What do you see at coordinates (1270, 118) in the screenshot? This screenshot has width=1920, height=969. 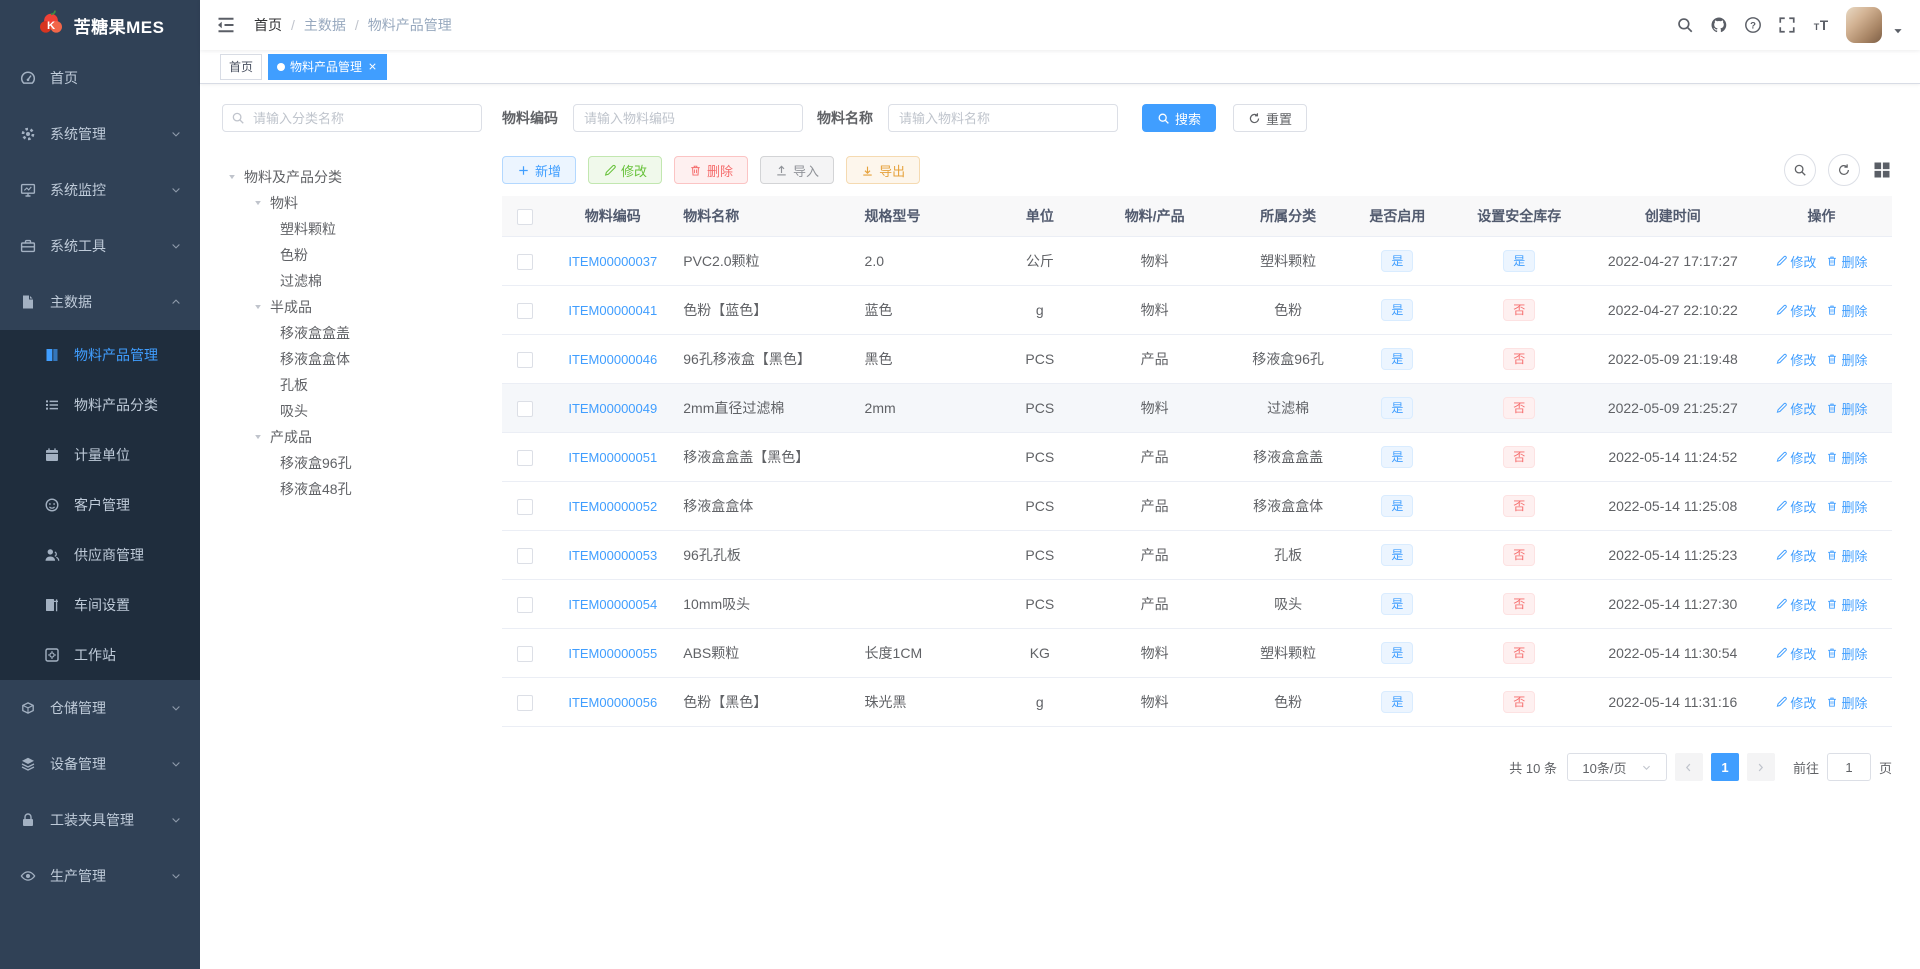 I see `reset-button: 重置` at bounding box center [1270, 118].